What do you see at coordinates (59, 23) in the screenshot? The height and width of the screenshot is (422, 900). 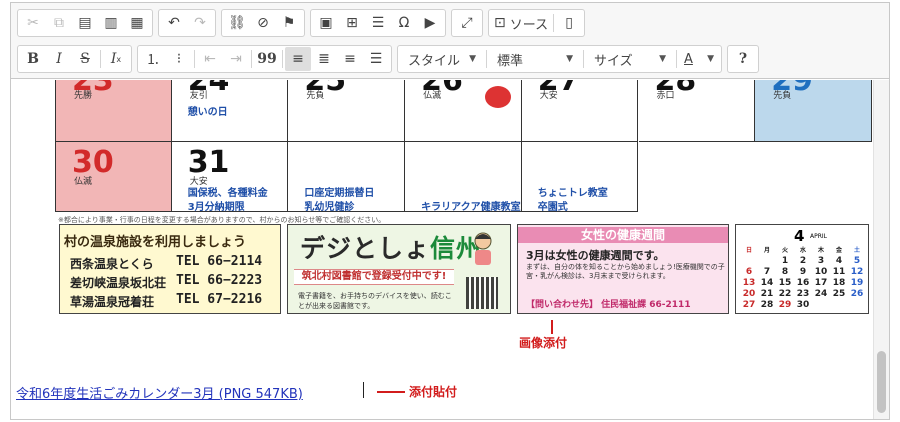 I see `copy-icon: ⧉` at bounding box center [59, 23].